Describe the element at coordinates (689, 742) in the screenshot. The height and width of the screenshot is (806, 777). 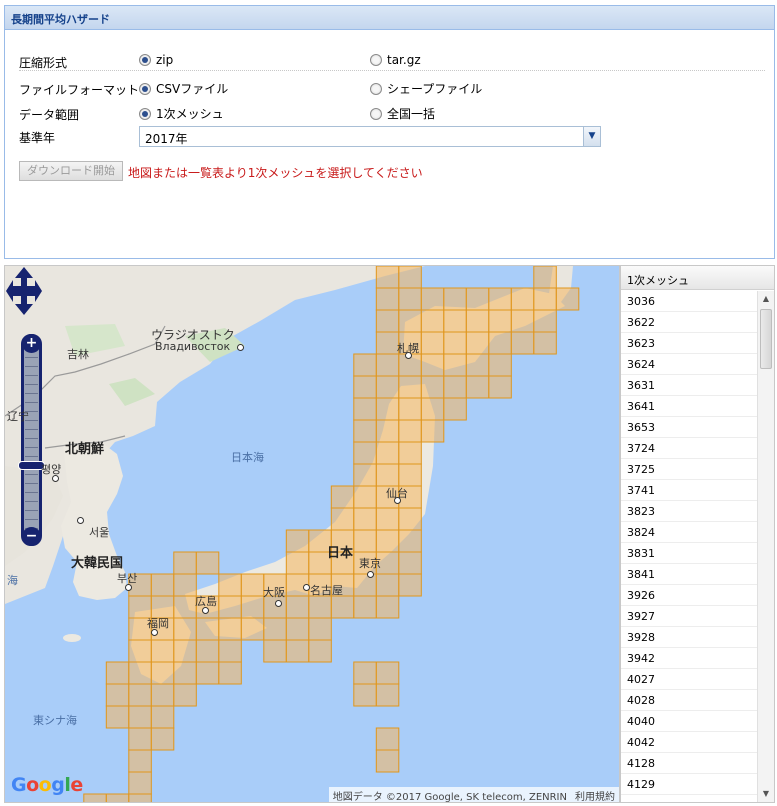
I see `list-item: 4042` at that location.